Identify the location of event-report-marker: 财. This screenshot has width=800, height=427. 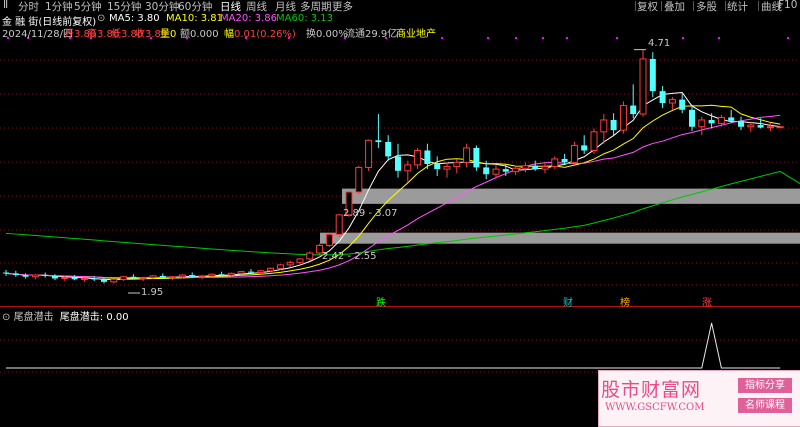
(568, 301).